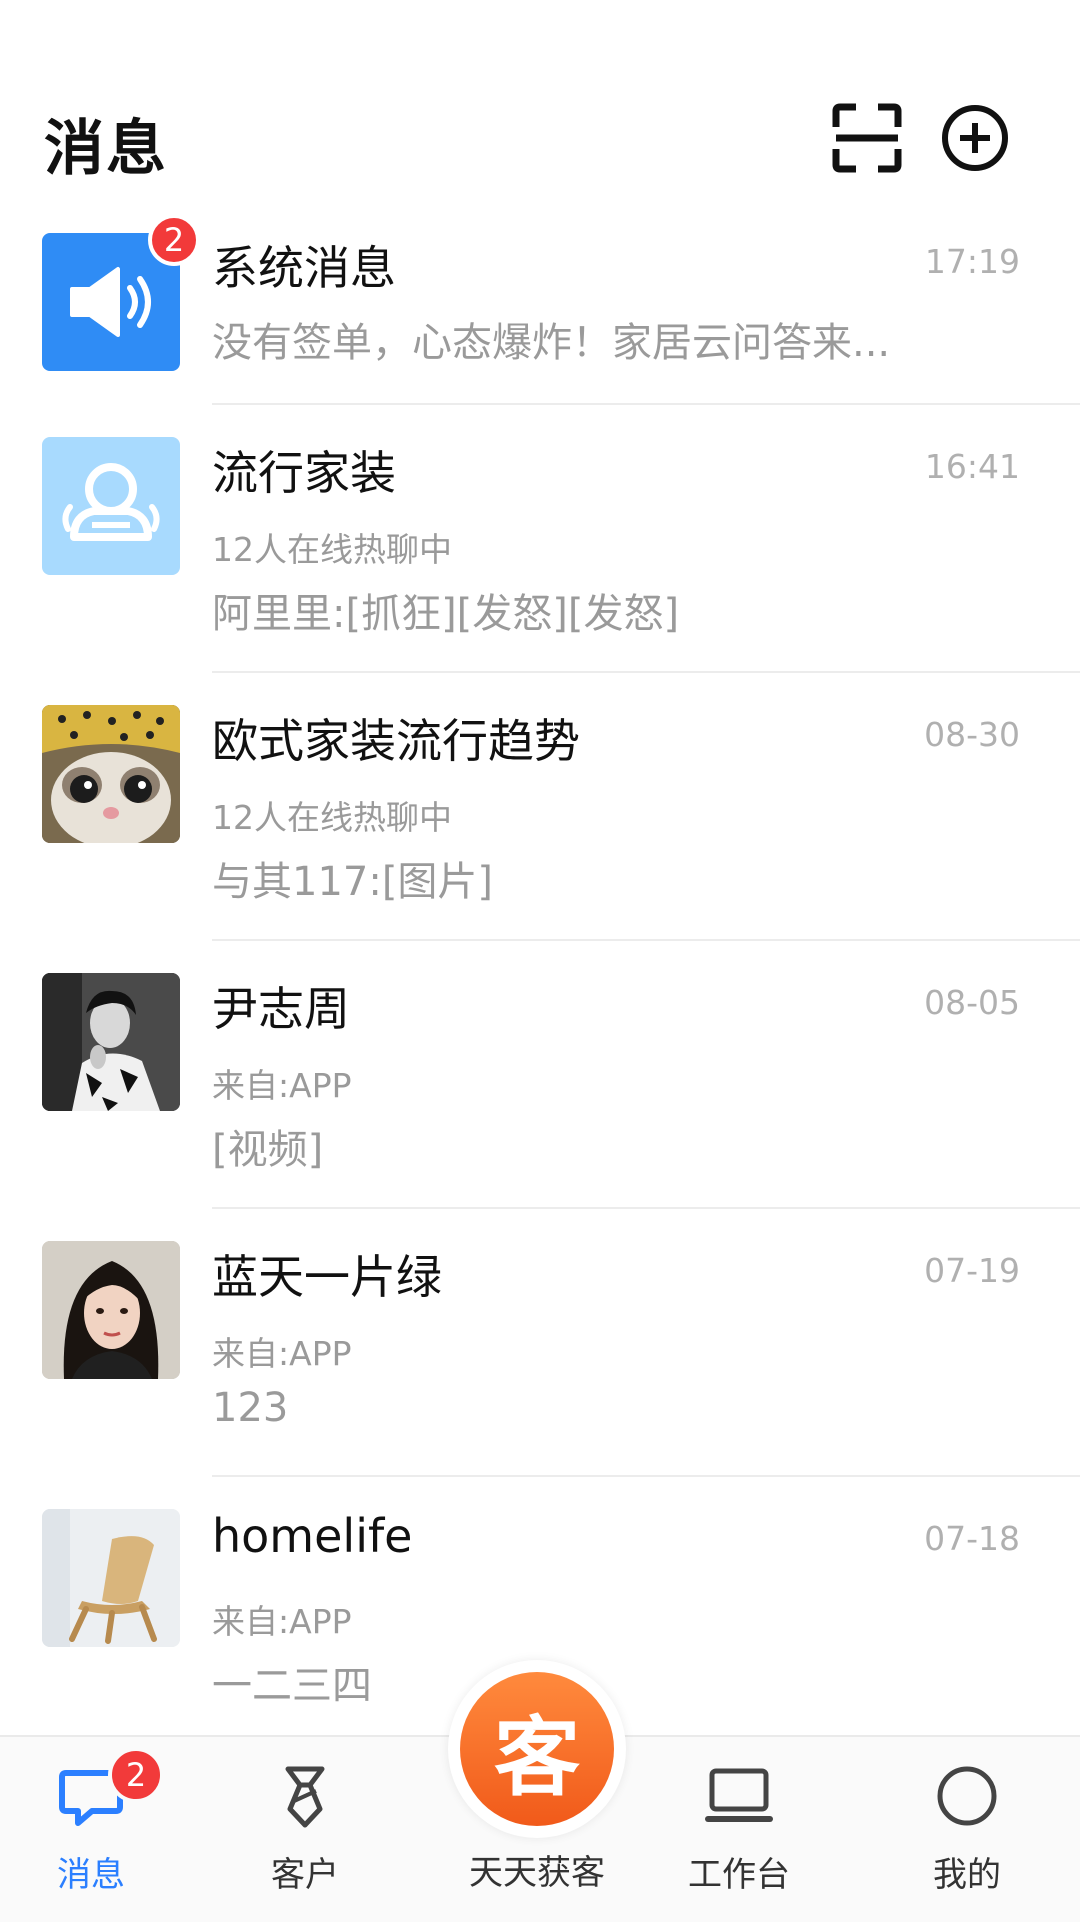  What do you see at coordinates (396, 741) in the screenshot?
I see `conversation-name: 欧式家装流行趋势` at bounding box center [396, 741].